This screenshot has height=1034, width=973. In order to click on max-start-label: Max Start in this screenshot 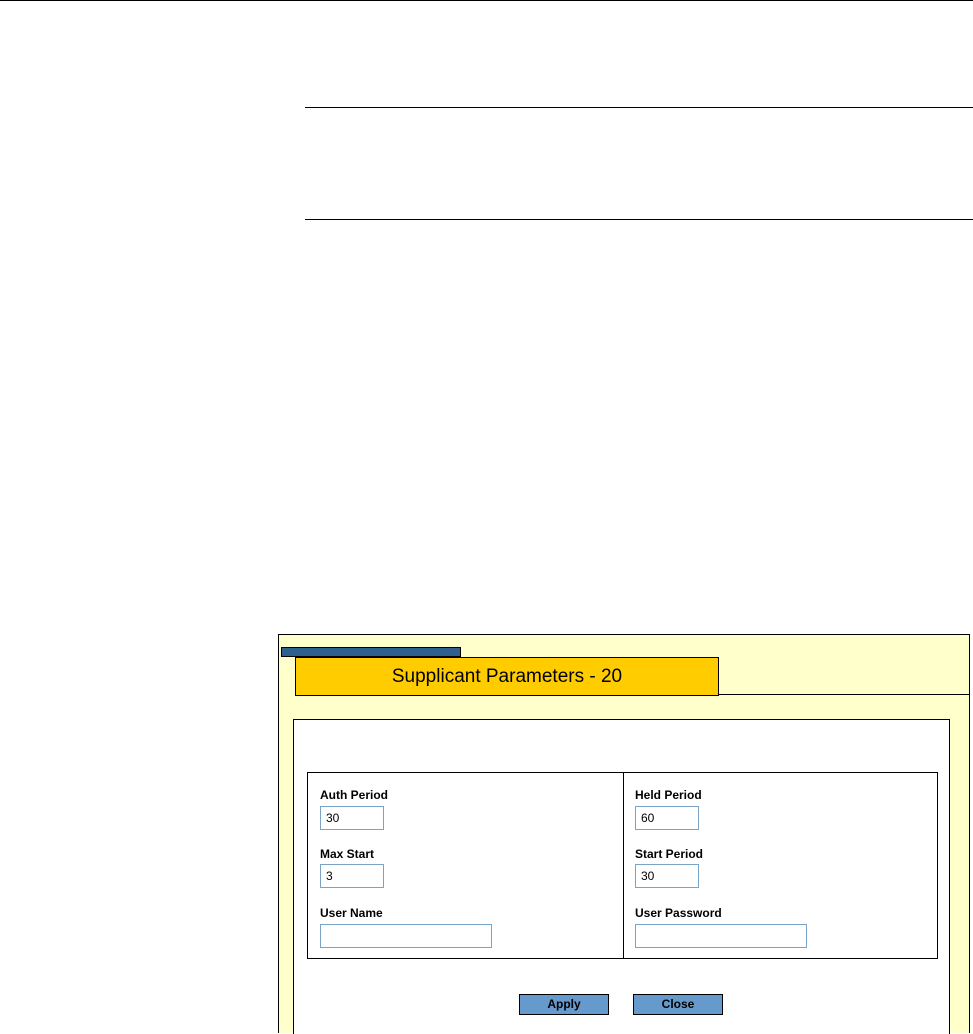, I will do `click(347, 854)`.